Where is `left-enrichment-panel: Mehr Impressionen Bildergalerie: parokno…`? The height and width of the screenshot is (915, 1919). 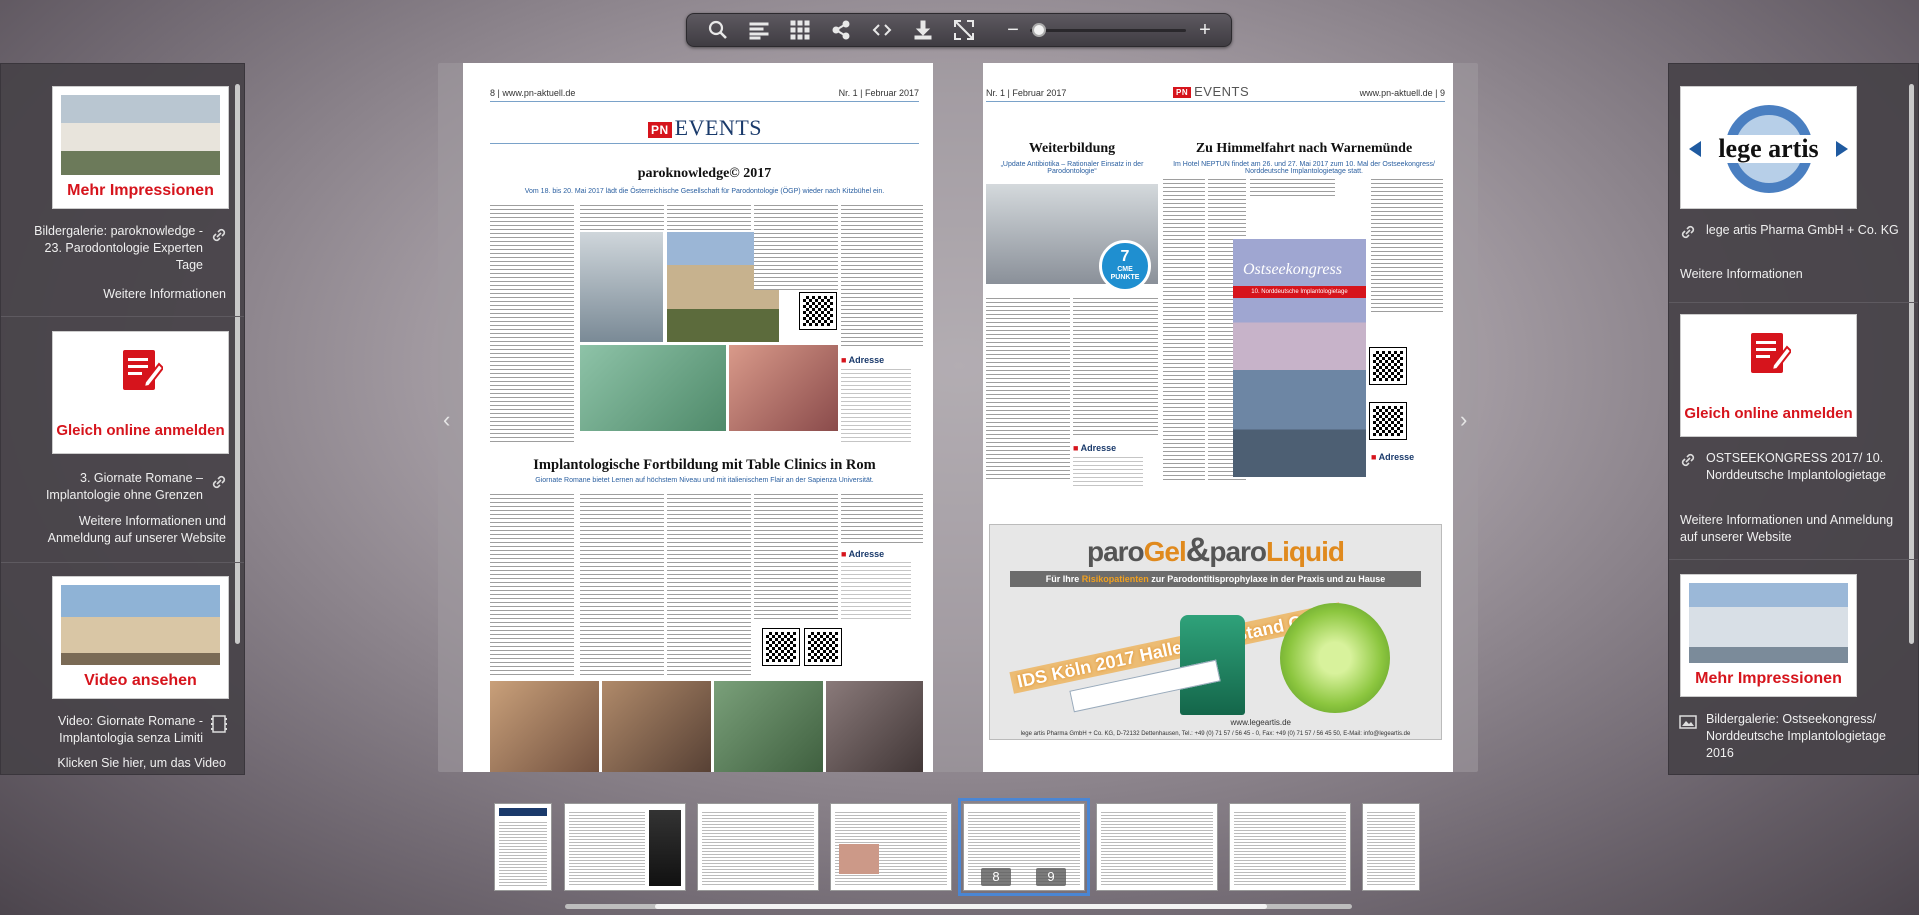 left-enrichment-panel: Mehr Impressionen Bildergalerie: parokno… is located at coordinates (122, 419).